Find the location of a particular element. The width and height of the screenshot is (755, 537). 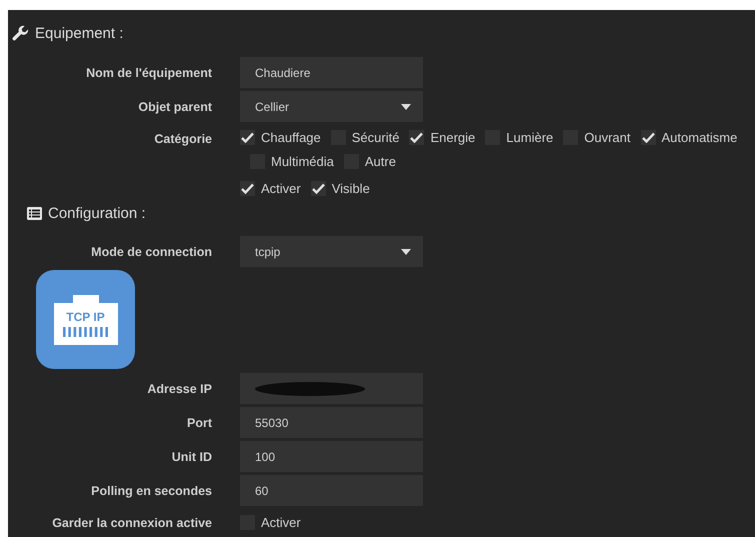

checkbox-label: Energie is located at coordinates (453, 137).